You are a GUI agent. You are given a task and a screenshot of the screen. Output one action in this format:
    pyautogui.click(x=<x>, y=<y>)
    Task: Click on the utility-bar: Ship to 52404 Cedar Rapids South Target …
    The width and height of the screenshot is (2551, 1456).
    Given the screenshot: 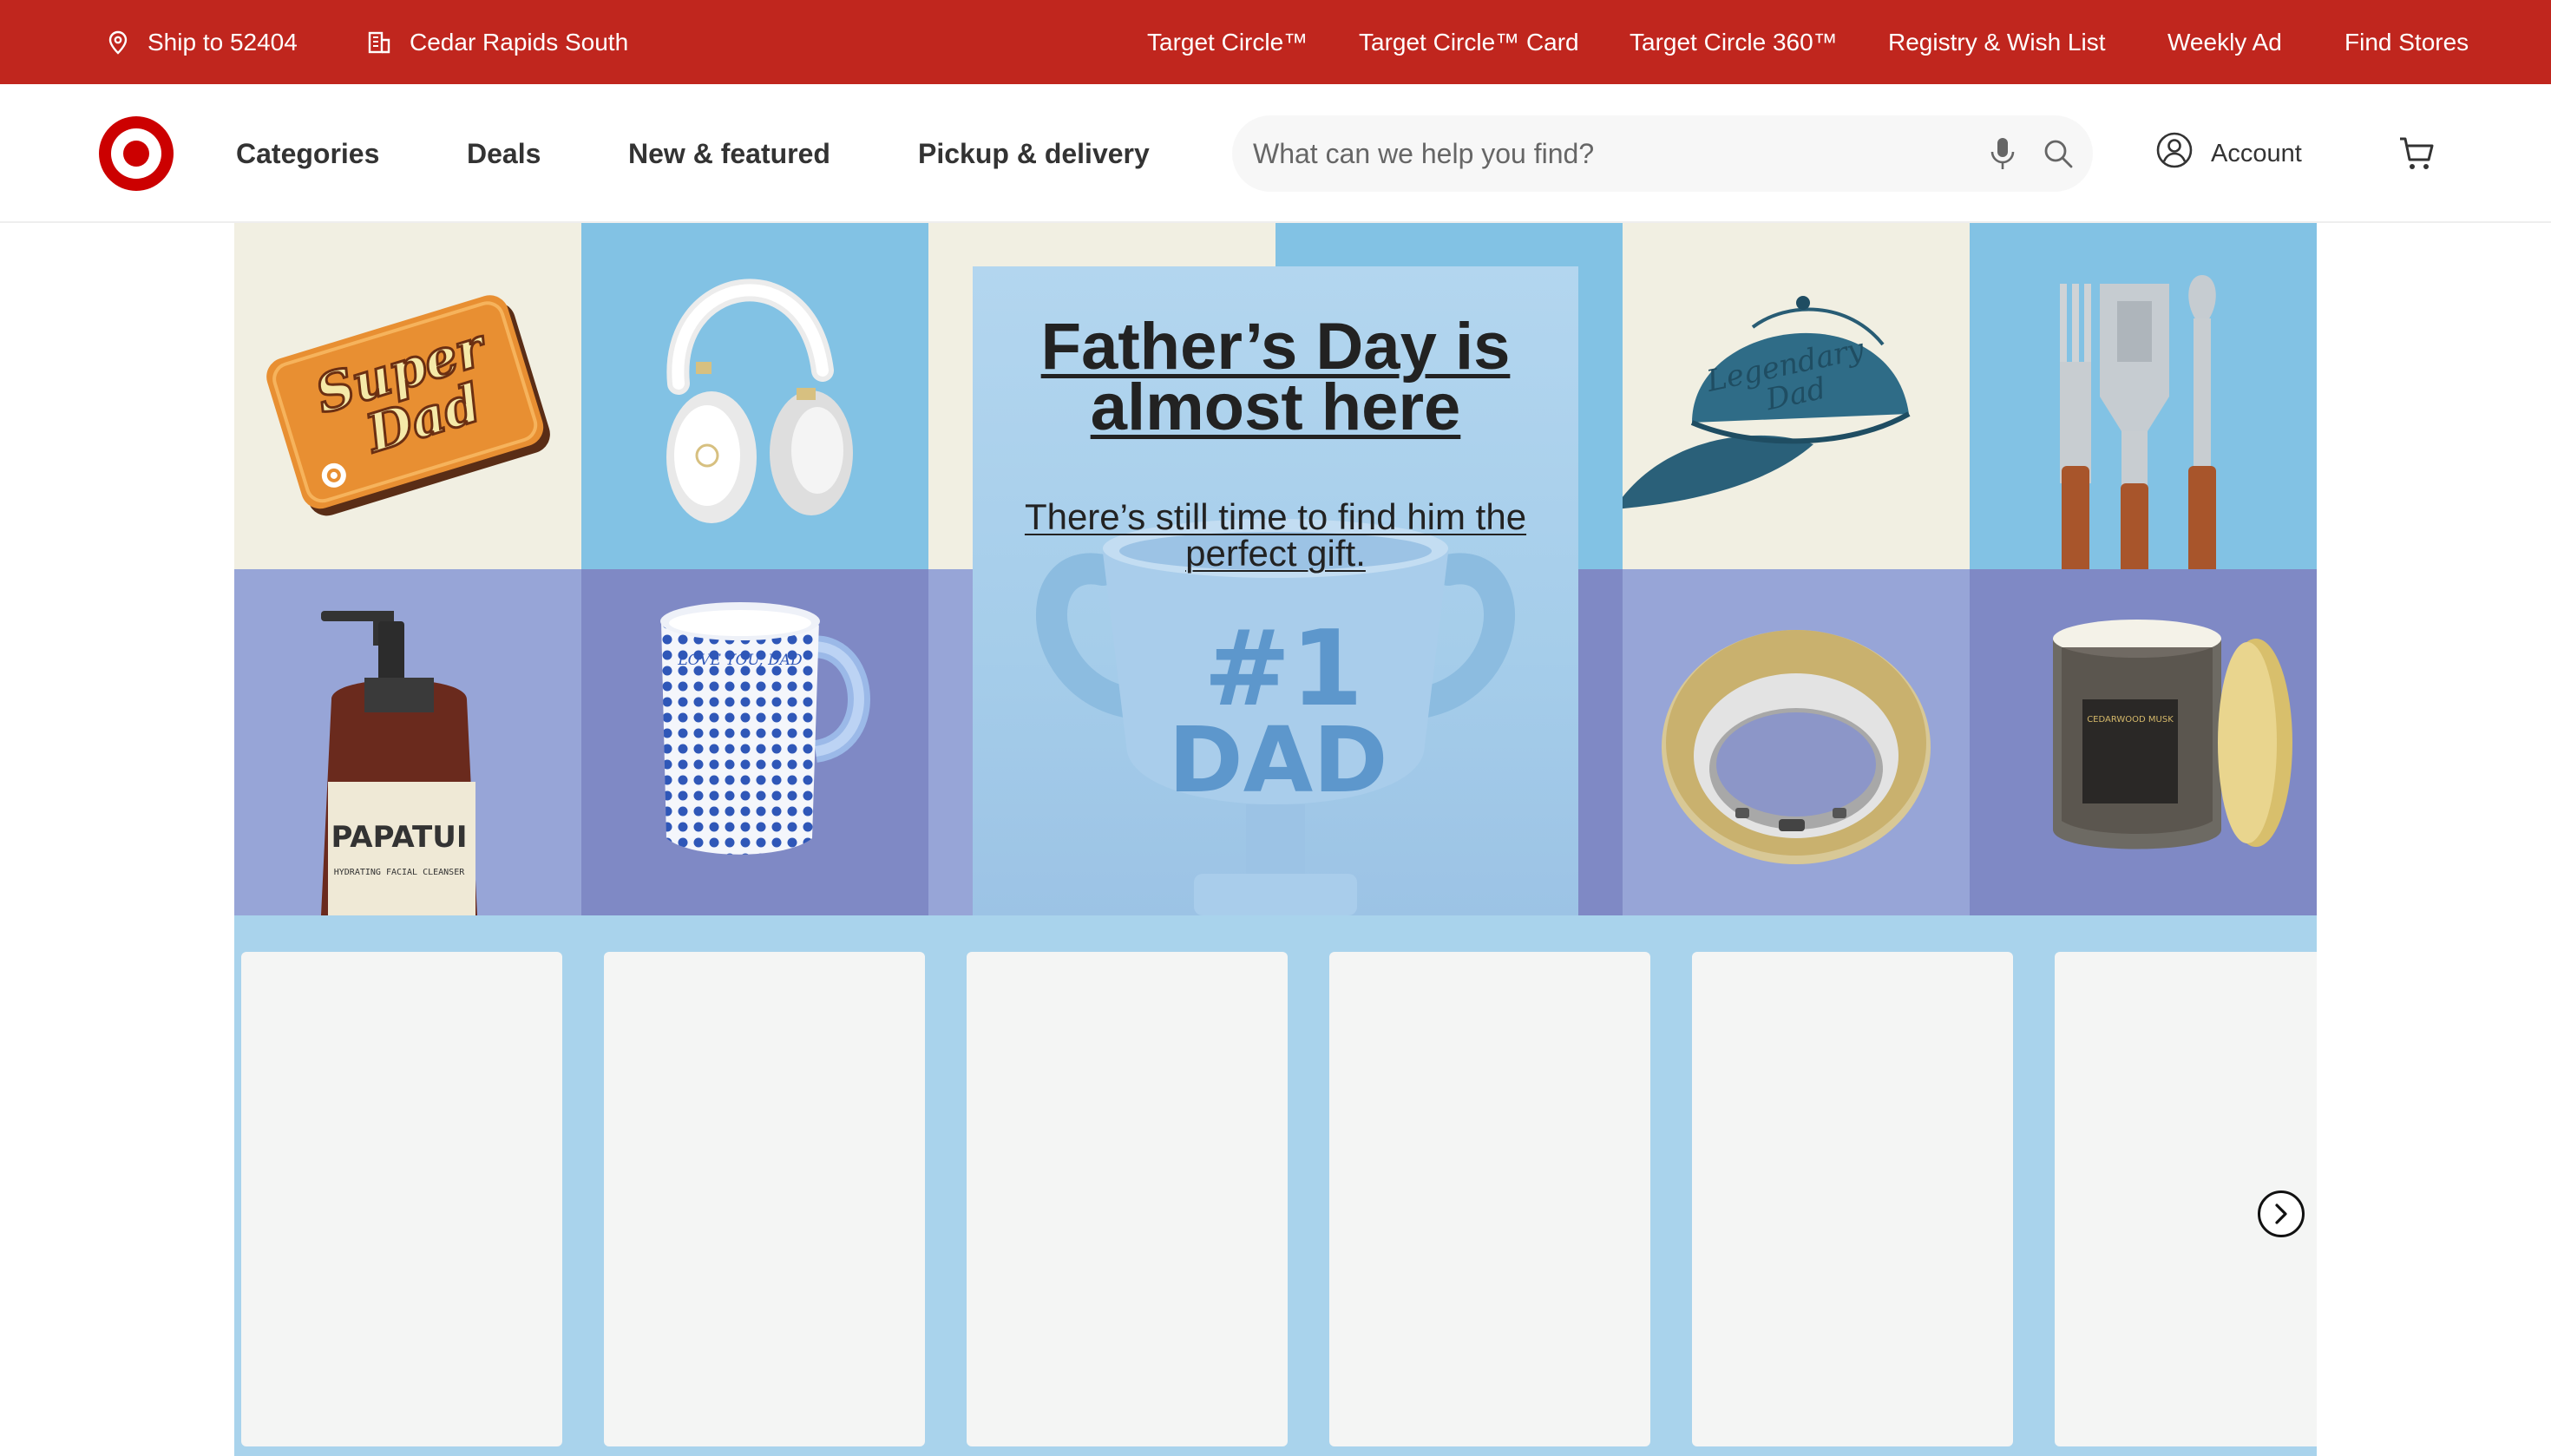 What is the action you would take?
    pyautogui.click(x=1275, y=42)
    